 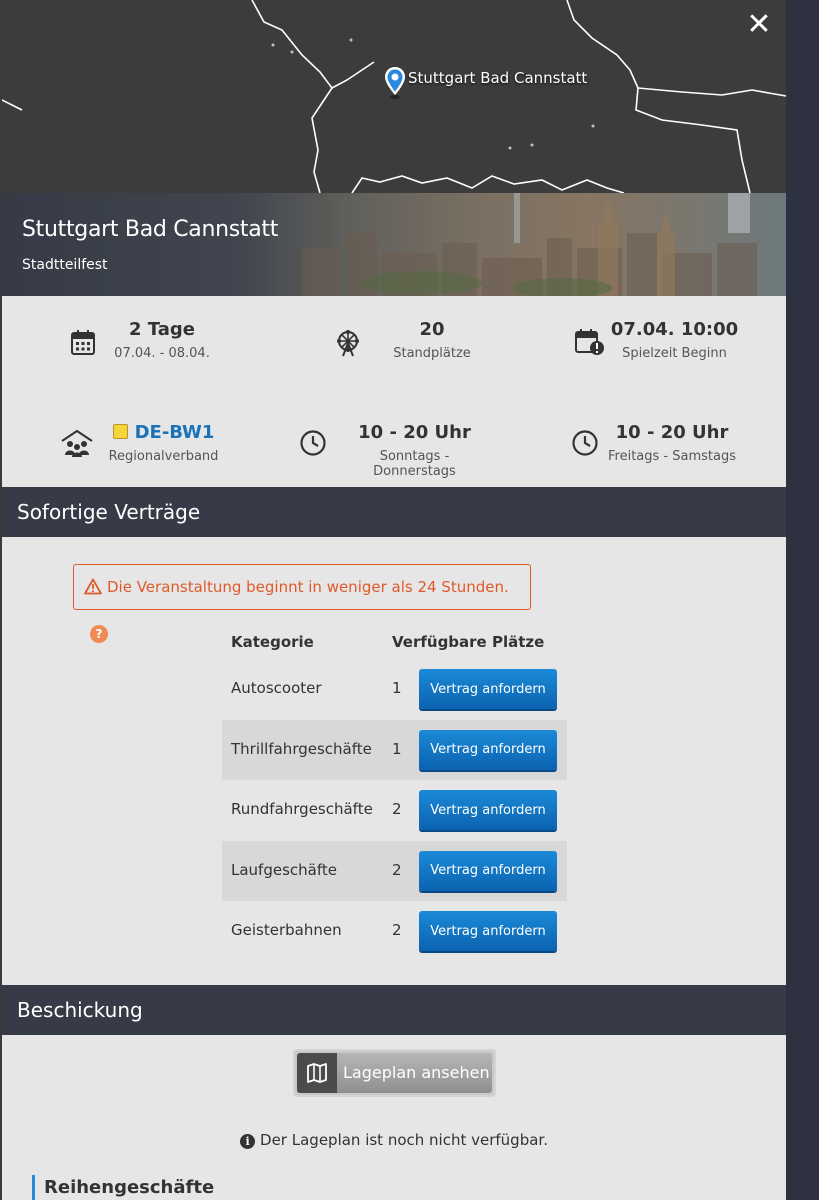 What do you see at coordinates (414, 464) in the screenshot?
I see `weekday-hours-label: Sonntags - Donnerstags` at bounding box center [414, 464].